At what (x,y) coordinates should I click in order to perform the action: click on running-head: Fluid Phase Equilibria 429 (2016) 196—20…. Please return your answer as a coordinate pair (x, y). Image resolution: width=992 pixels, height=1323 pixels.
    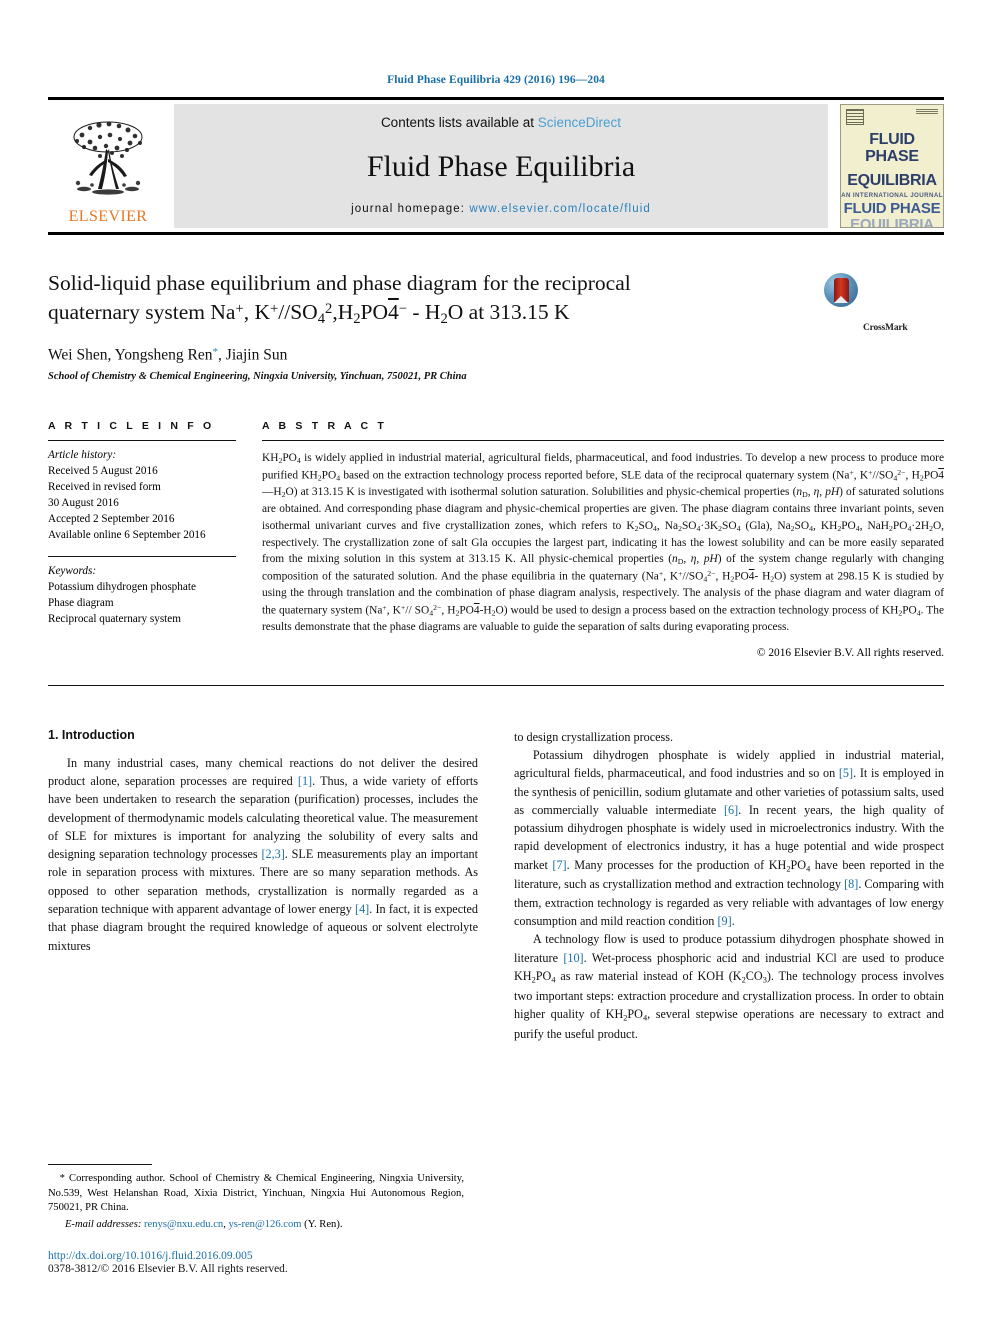
    Looking at the image, I should click on (496, 80).